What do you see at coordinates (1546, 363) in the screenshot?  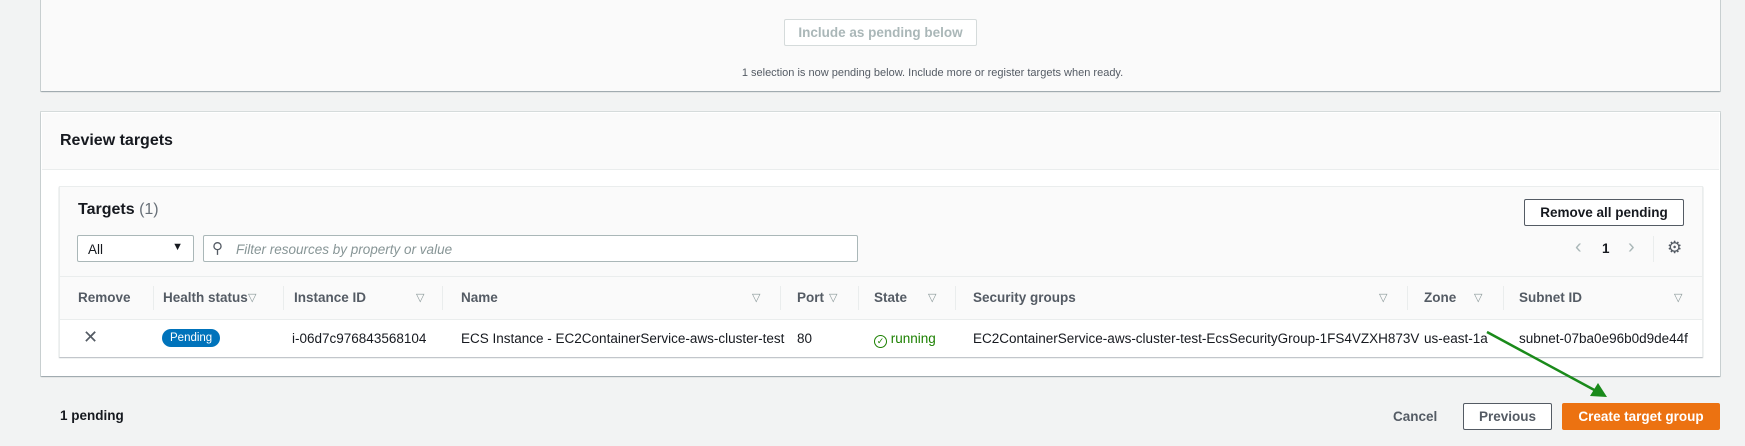 I see `annotation-arrow` at bounding box center [1546, 363].